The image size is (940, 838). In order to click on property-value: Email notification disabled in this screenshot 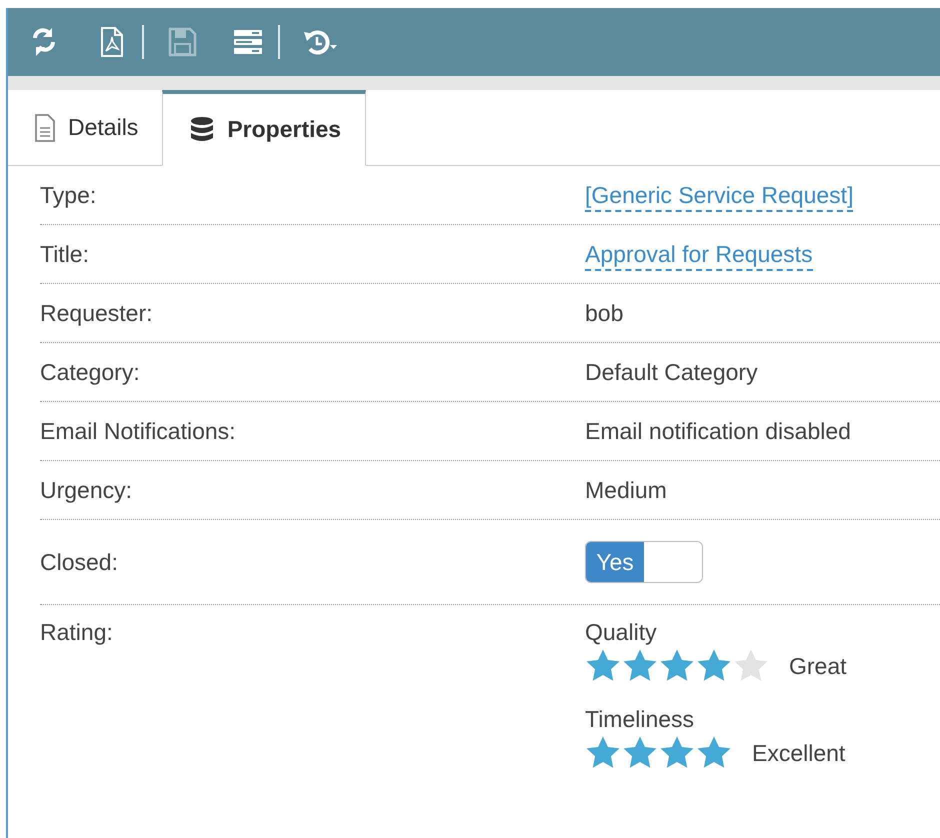, I will do `click(718, 431)`.